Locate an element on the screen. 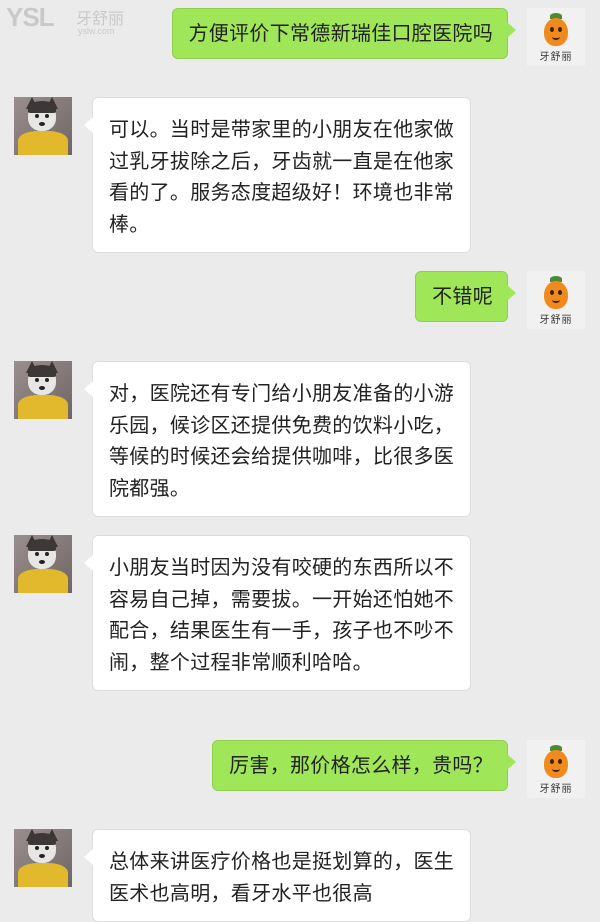 The width and height of the screenshot is (600, 922). watermark-url: yslw.com is located at coordinates (96, 31).